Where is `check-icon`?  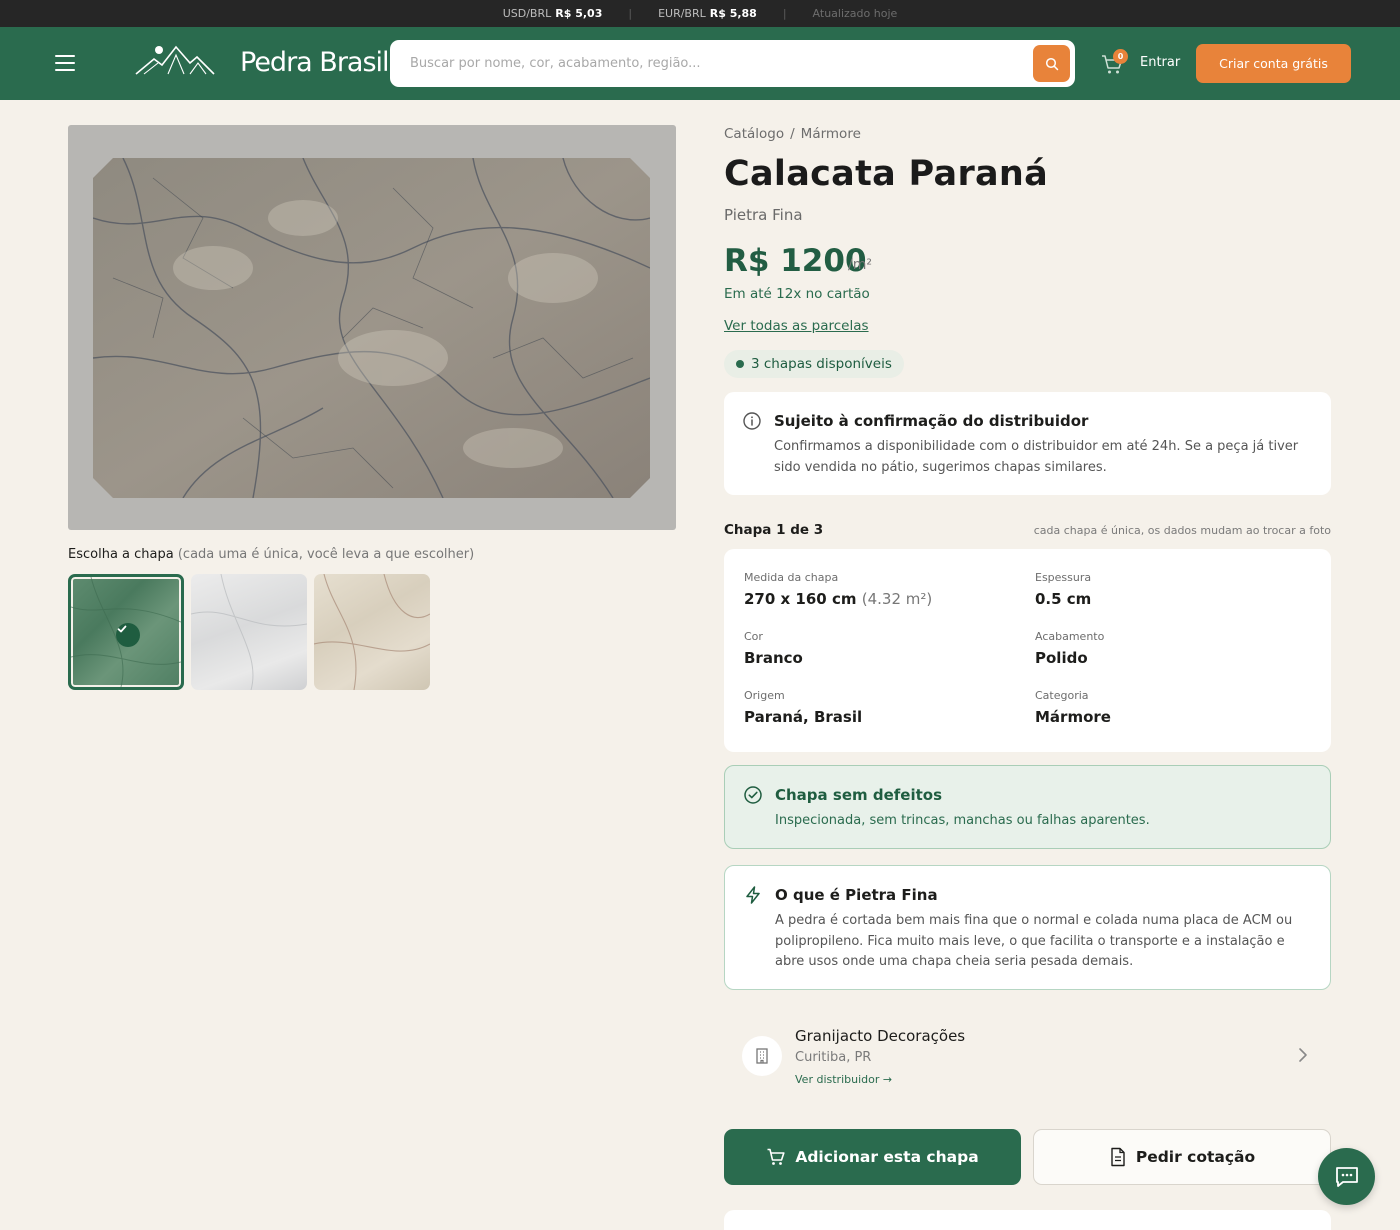
check-icon is located at coordinates (128, 635).